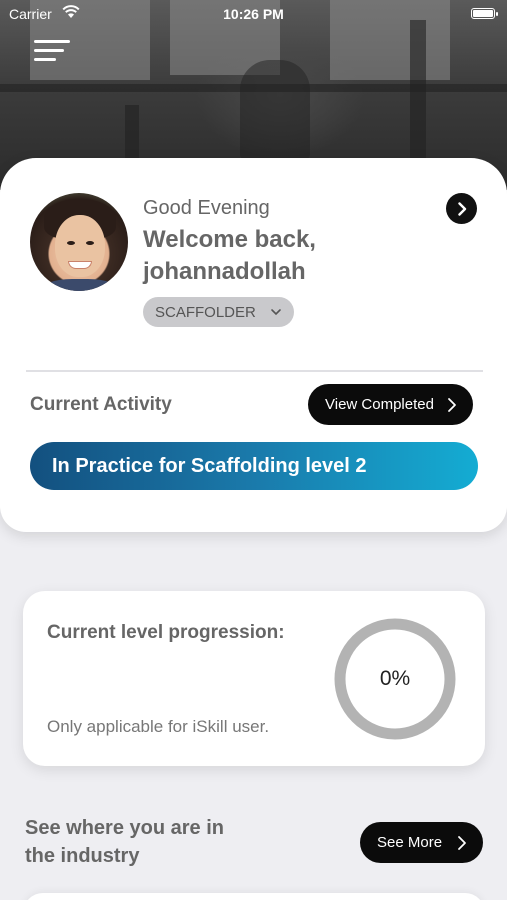  Describe the element at coordinates (224, 271) in the screenshot. I see `username: johannadollah` at that location.